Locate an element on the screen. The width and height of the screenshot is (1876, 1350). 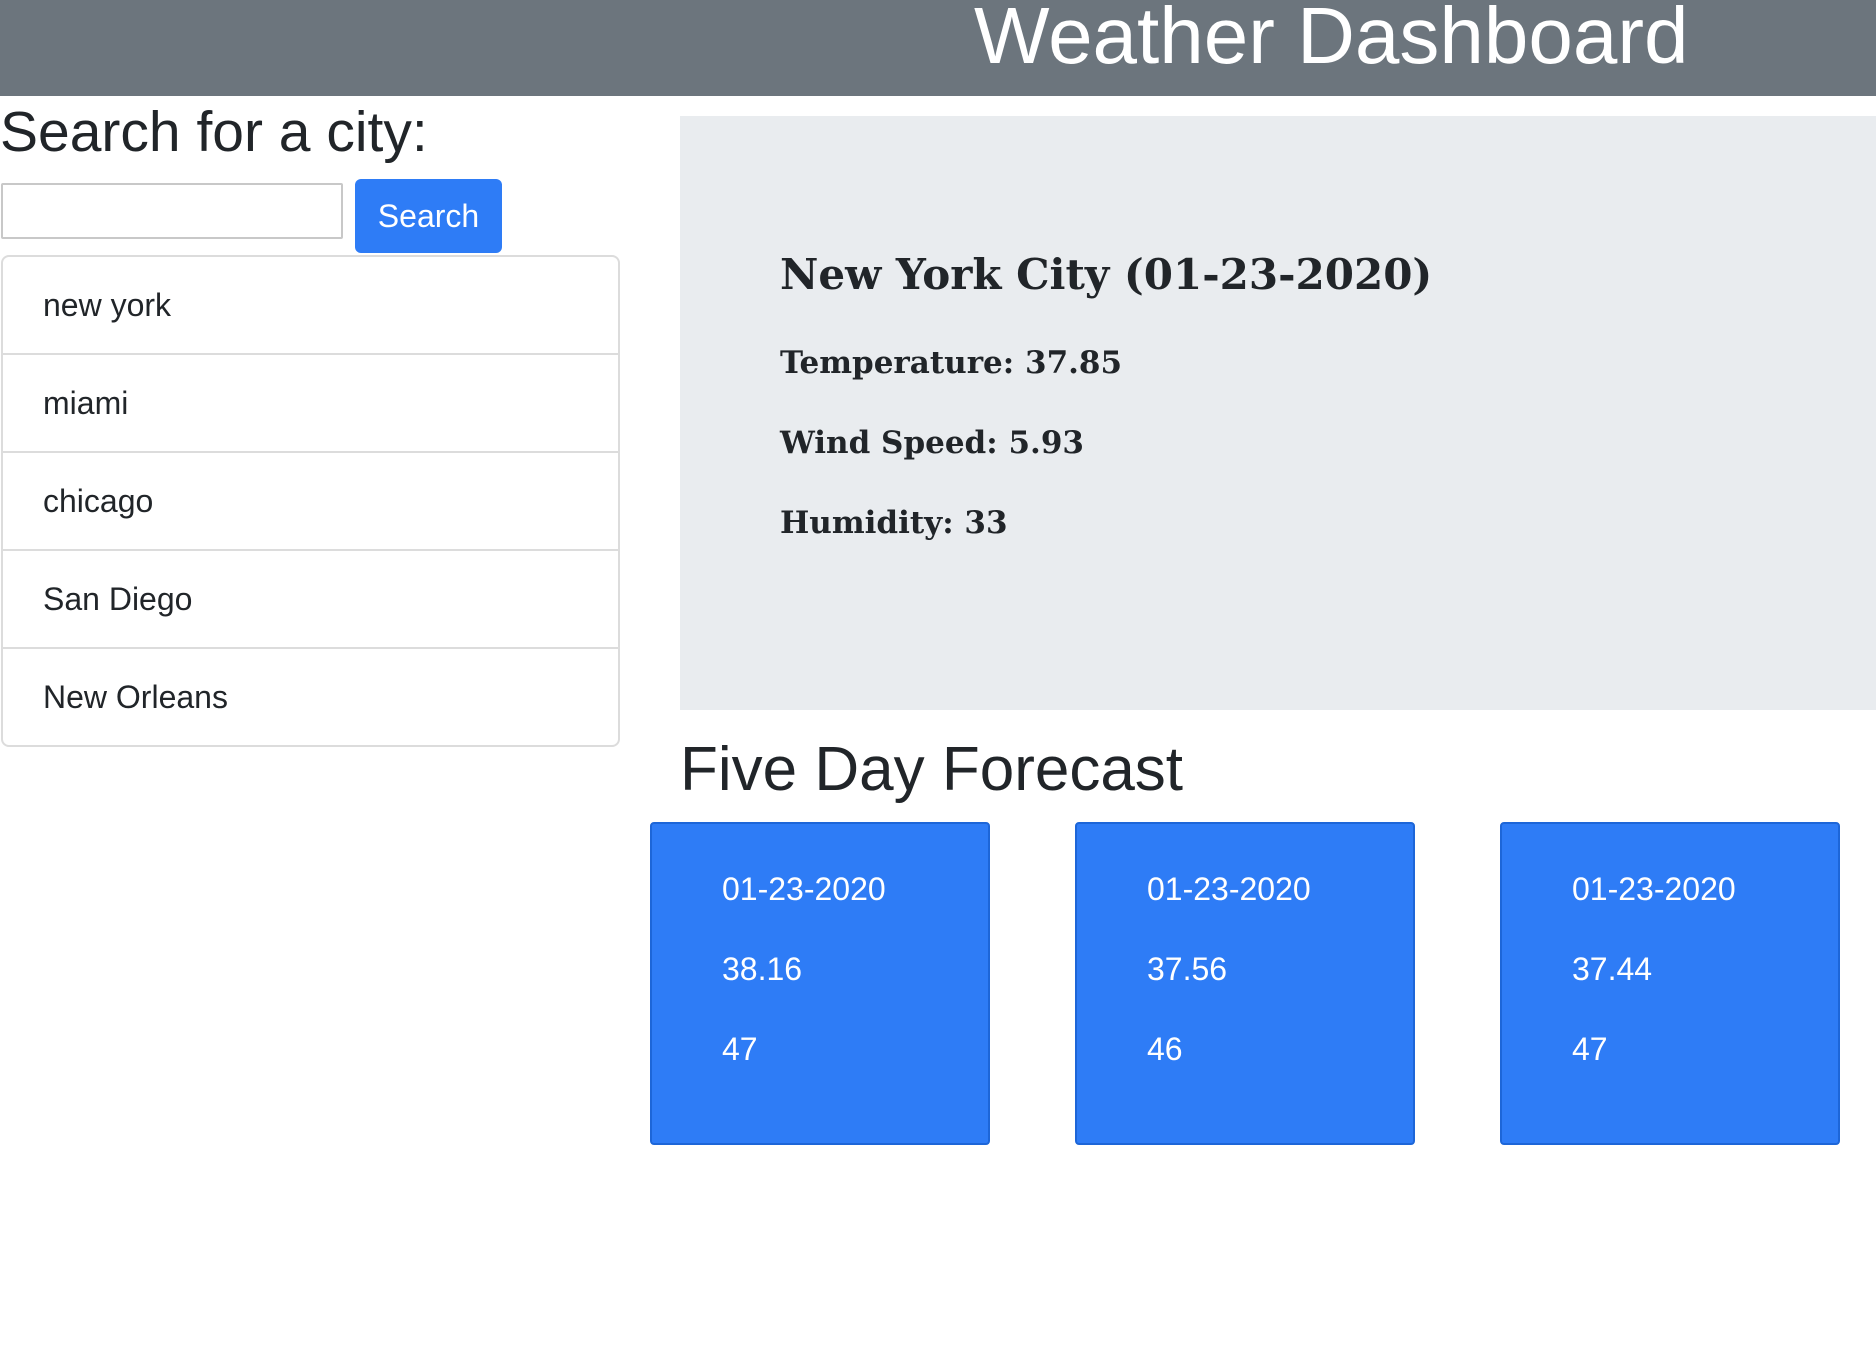
current-city-title: New York City (01-23-2020) is located at coordinates (1106, 274).